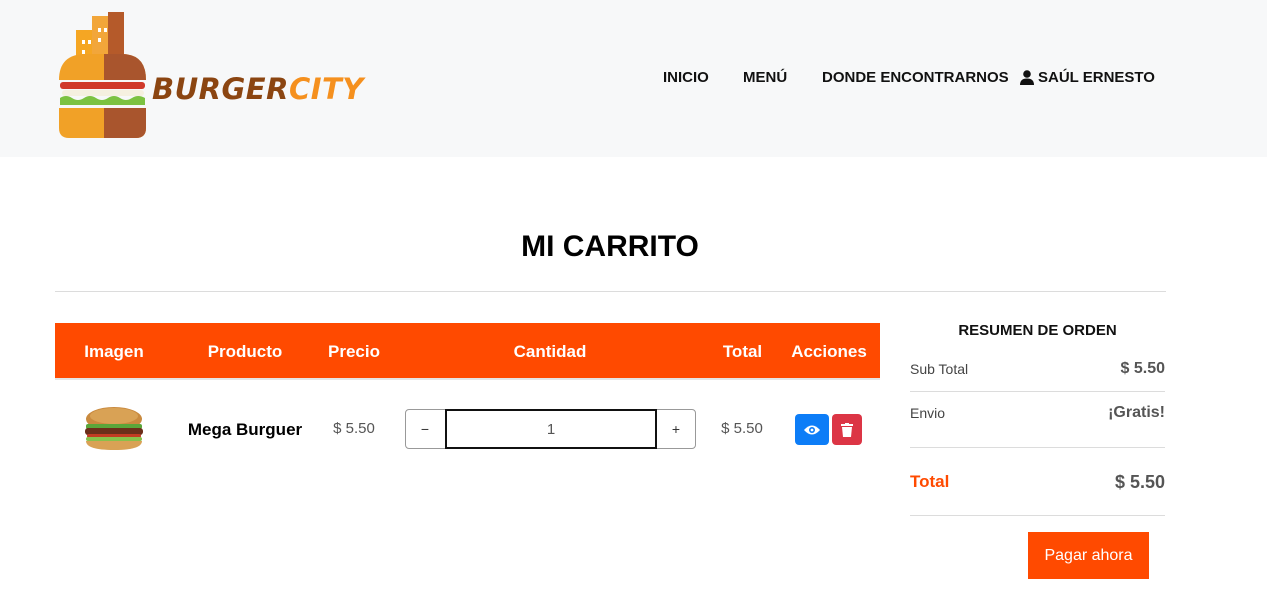  What do you see at coordinates (1088, 555) in the screenshot?
I see `pay-now-button: Pagar ahora` at bounding box center [1088, 555].